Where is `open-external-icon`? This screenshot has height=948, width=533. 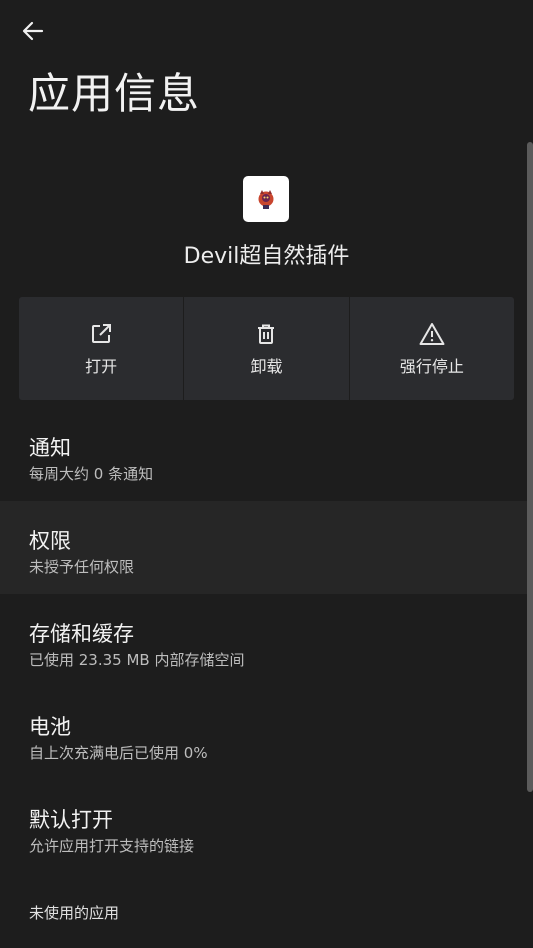
open-external-icon is located at coordinates (101, 334).